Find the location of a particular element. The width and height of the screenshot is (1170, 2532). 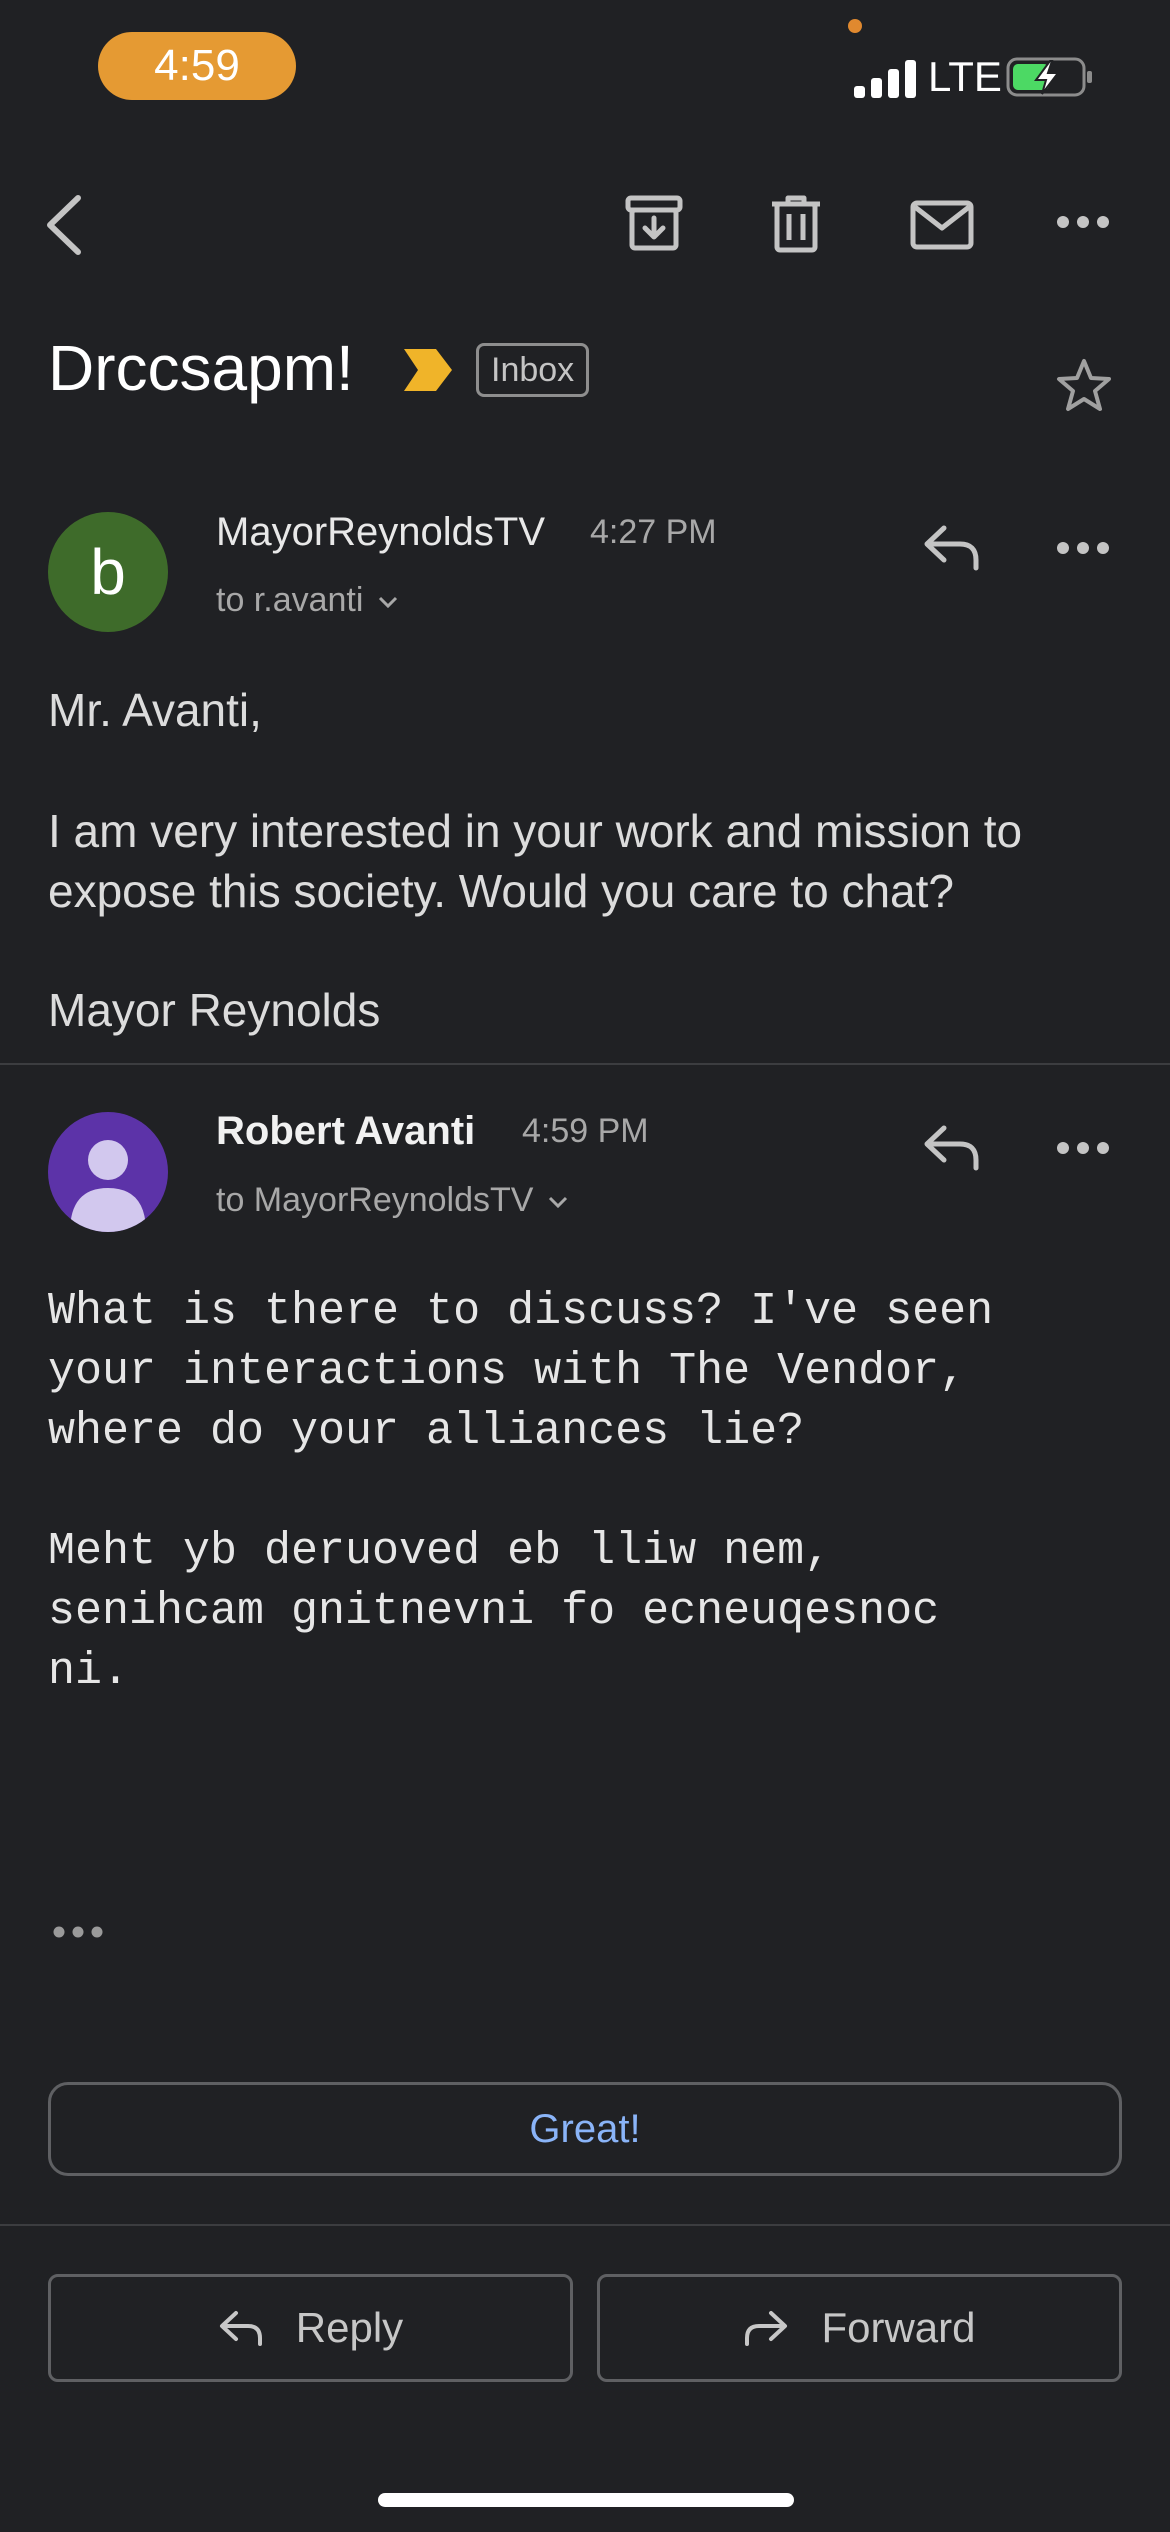

more-options-button is located at coordinates (1083, 222).